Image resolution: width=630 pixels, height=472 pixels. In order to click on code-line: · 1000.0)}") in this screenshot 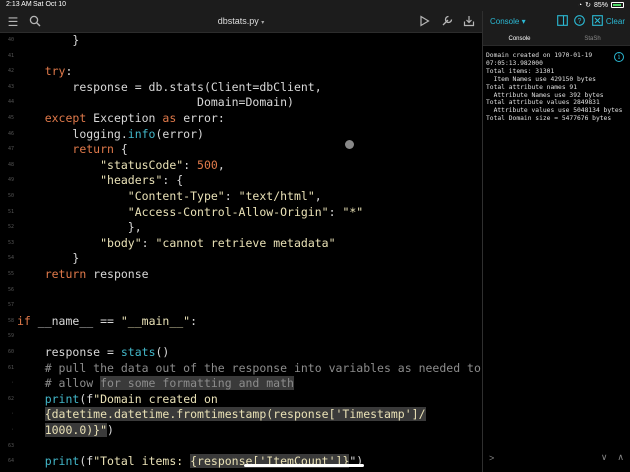, I will do `click(241, 431)`.